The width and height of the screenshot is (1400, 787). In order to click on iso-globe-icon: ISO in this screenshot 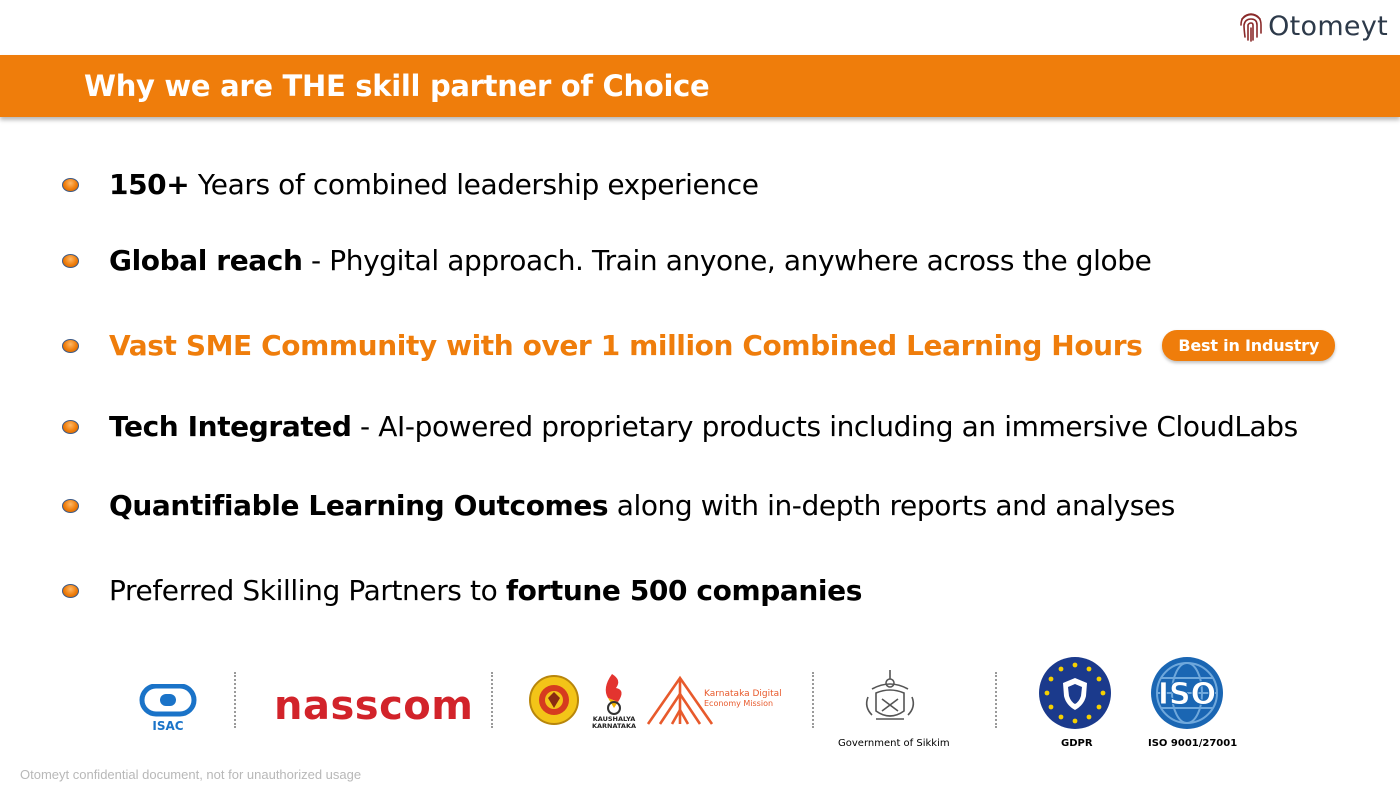, I will do `click(1187, 695)`.